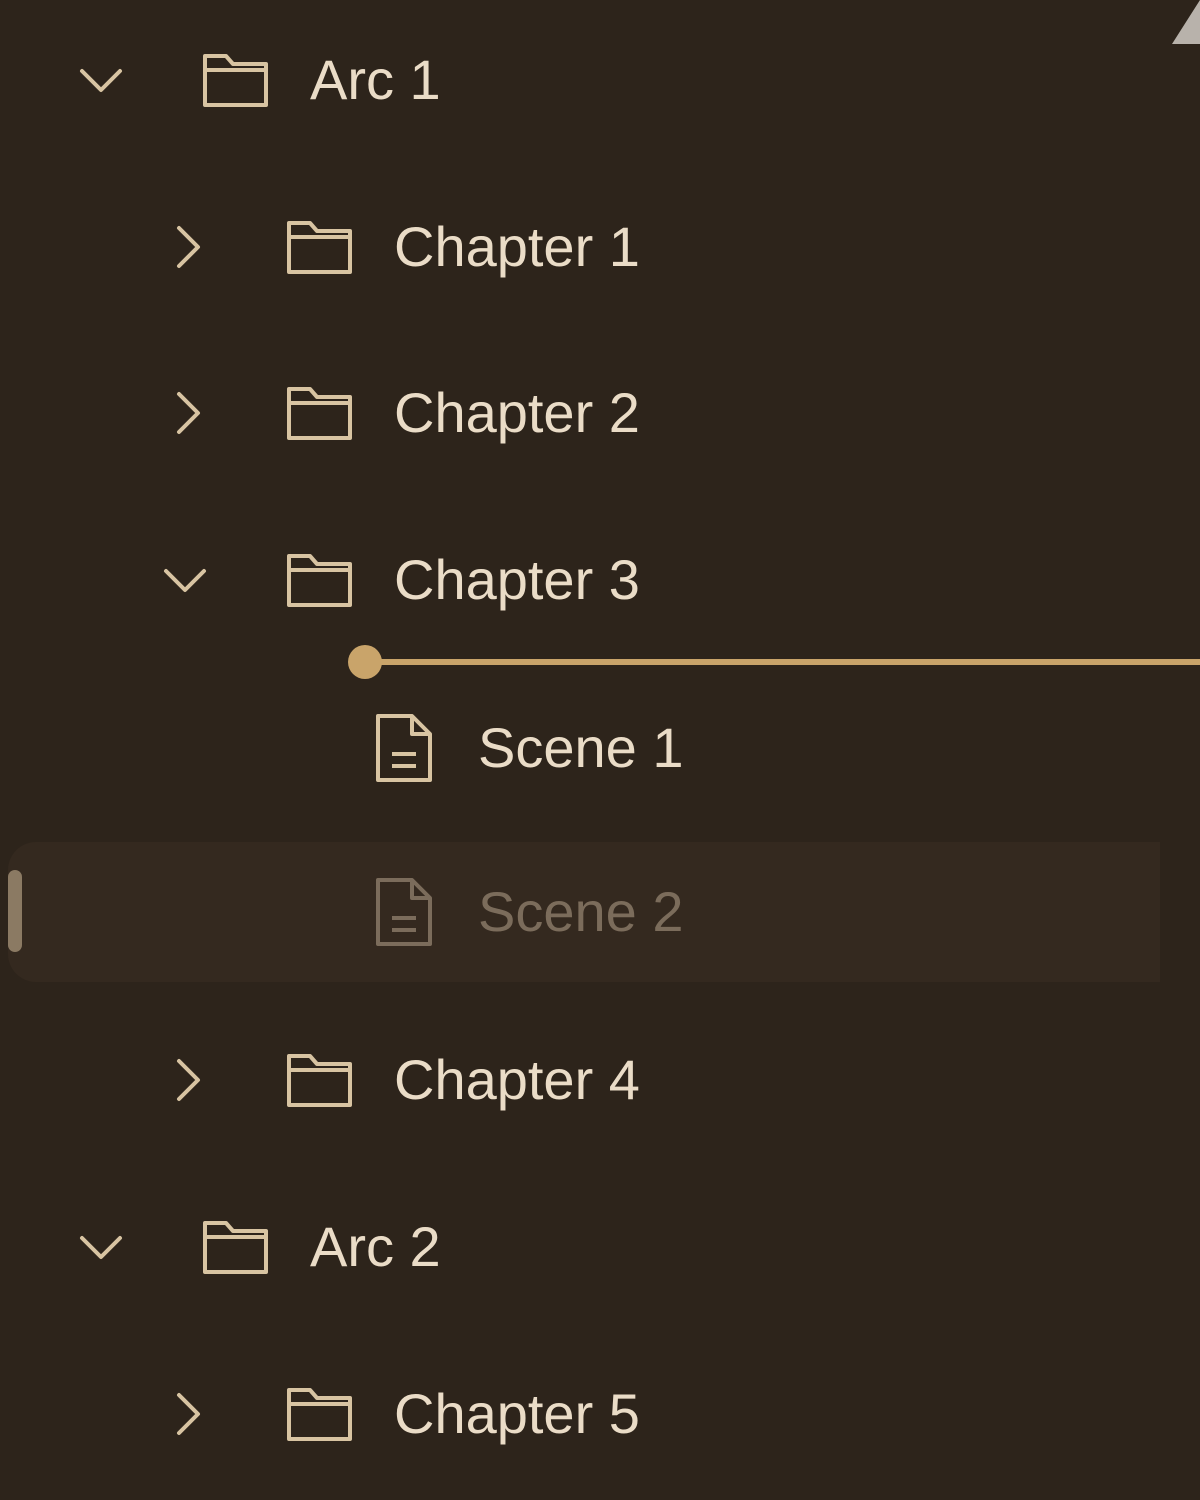  What do you see at coordinates (774, 662) in the screenshot?
I see `drop-indicator` at bounding box center [774, 662].